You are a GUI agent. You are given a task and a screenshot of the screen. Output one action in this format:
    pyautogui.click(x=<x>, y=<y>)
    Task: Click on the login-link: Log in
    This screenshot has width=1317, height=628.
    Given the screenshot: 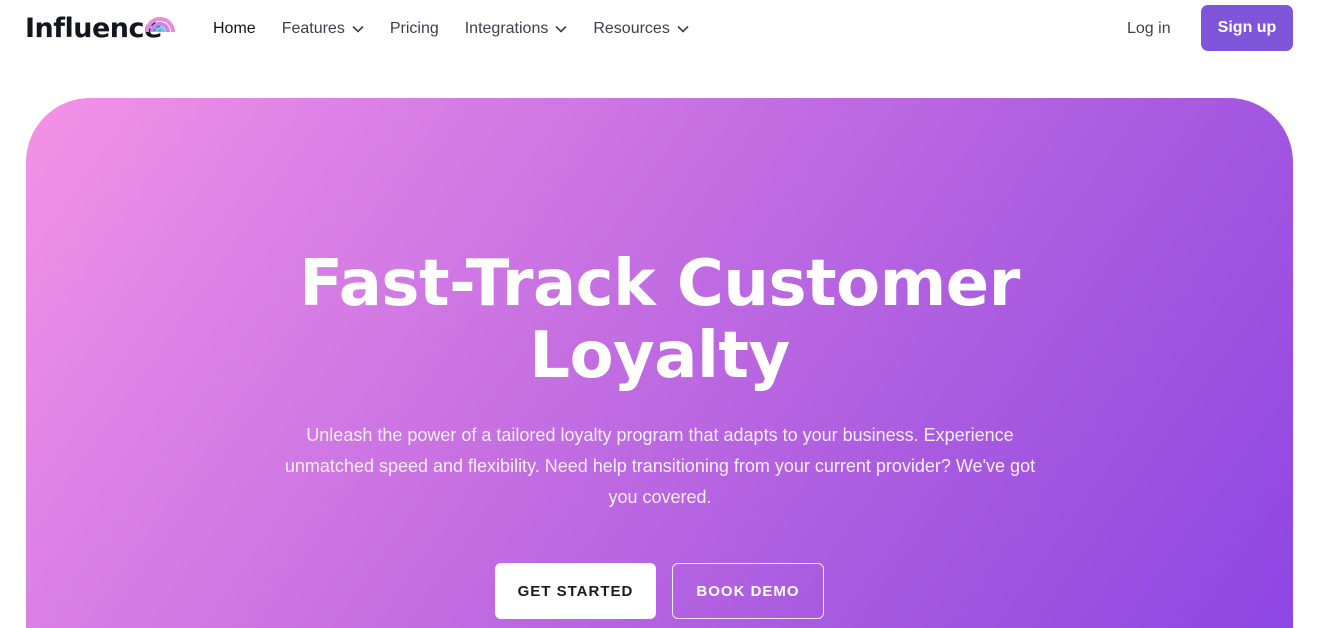 What is the action you would take?
    pyautogui.click(x=1149, y=29)
    